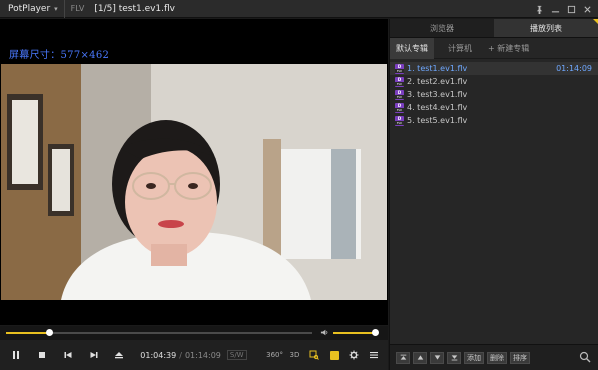  I want to click on capture-icon, so click(314, 355).